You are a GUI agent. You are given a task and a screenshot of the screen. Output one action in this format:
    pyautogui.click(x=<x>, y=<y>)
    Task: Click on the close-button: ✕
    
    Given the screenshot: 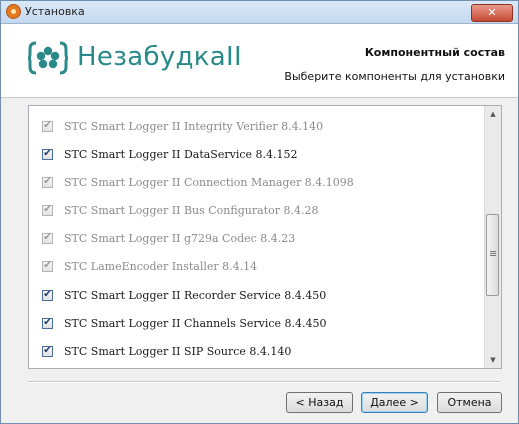 What is the action you would take?
    pyautogui.click(x=492, y=13)
    